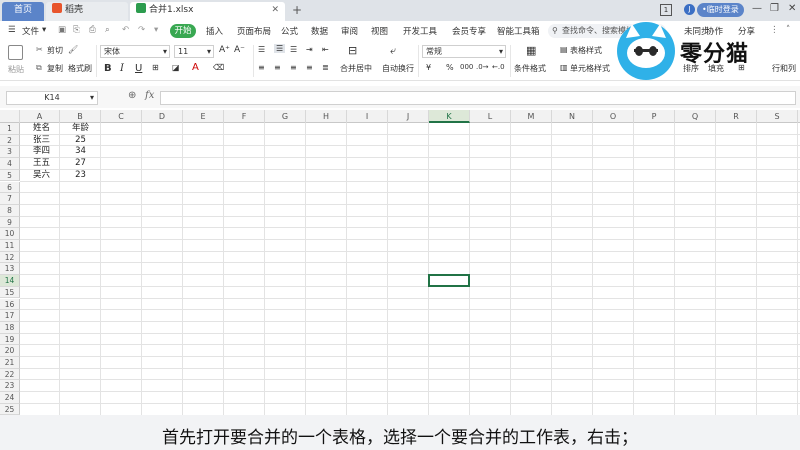 This screenshot has width=800, height=450. I want to click on row-header-8: 8, so click(10, 210).